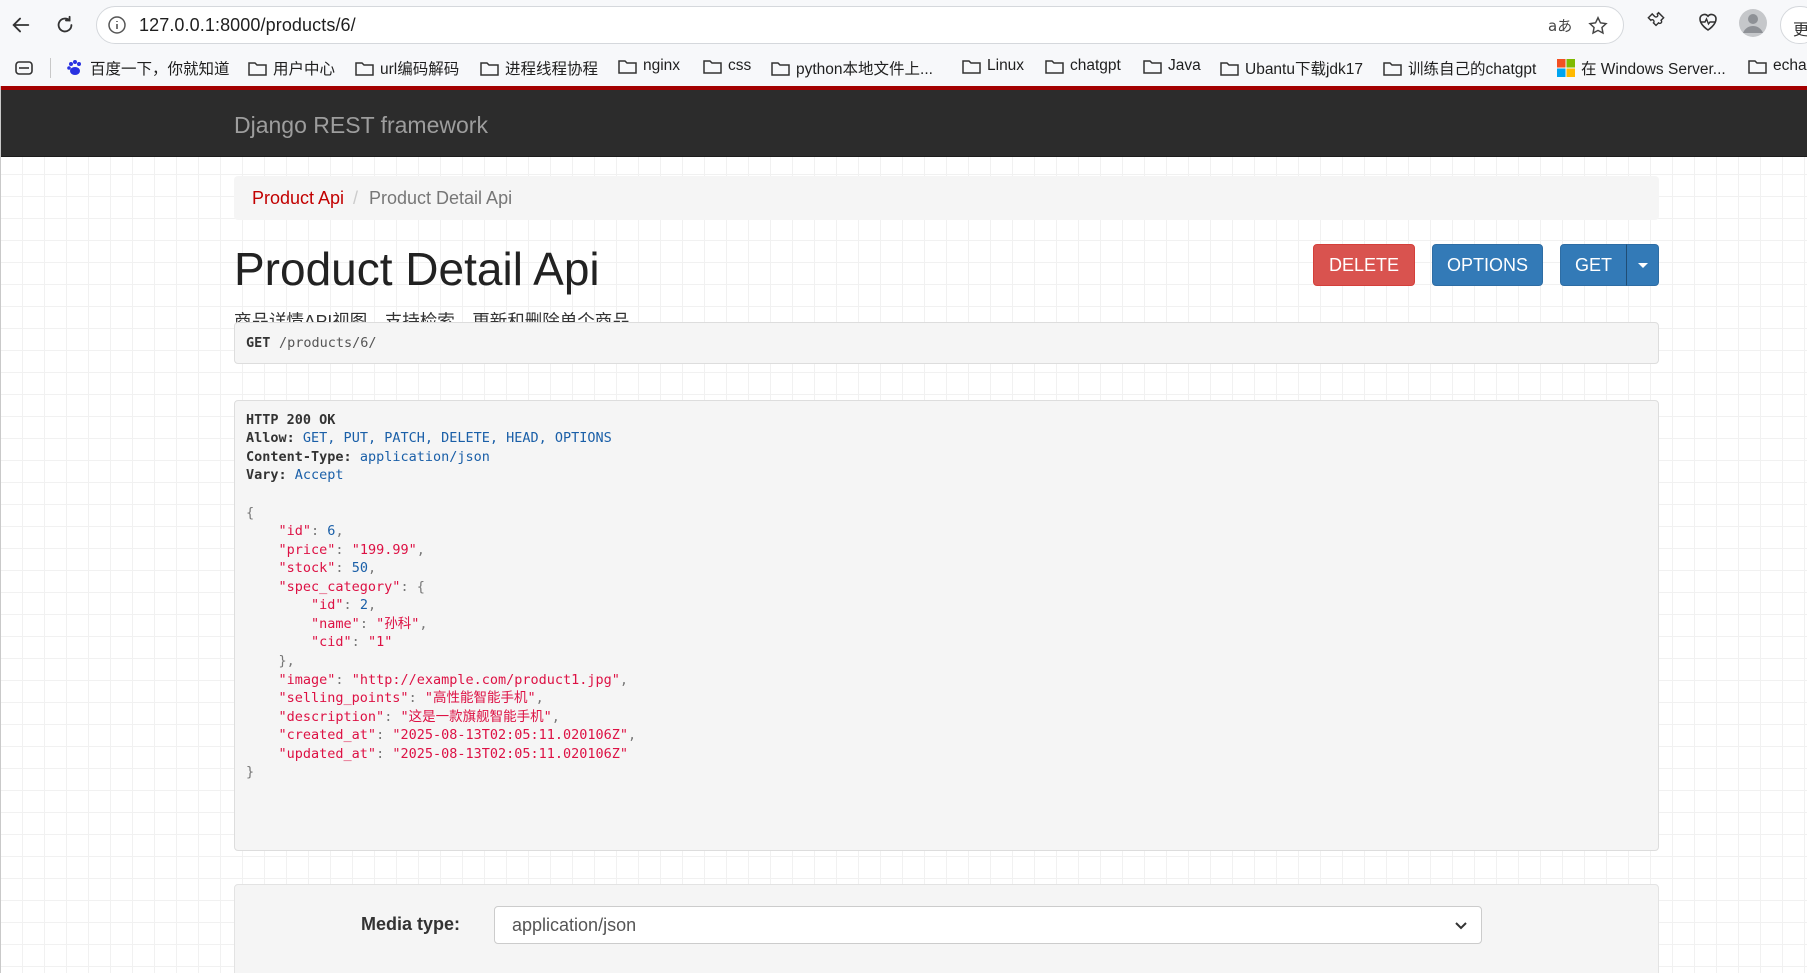 The width and height of the screenshot is (1807, 973). I want to click on bookmark-folder: css, so click(727, 66).